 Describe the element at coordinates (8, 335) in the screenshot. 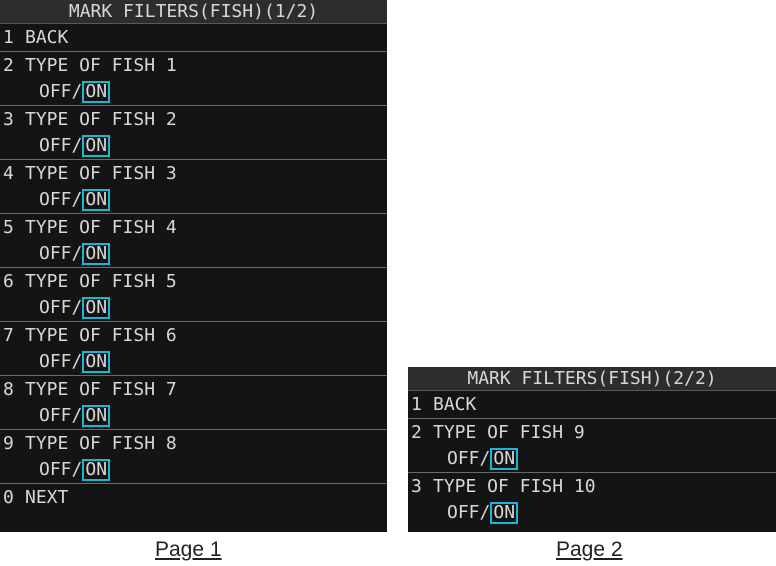

I see `item-number: 7` at that location.